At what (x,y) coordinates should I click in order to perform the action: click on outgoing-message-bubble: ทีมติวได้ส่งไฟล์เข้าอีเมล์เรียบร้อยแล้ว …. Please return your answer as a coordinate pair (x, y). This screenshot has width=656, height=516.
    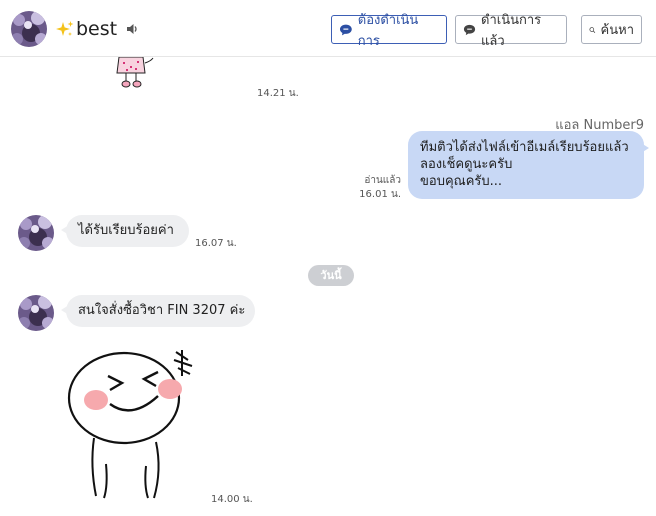
    Looking at the image, I should click on (528, 165).